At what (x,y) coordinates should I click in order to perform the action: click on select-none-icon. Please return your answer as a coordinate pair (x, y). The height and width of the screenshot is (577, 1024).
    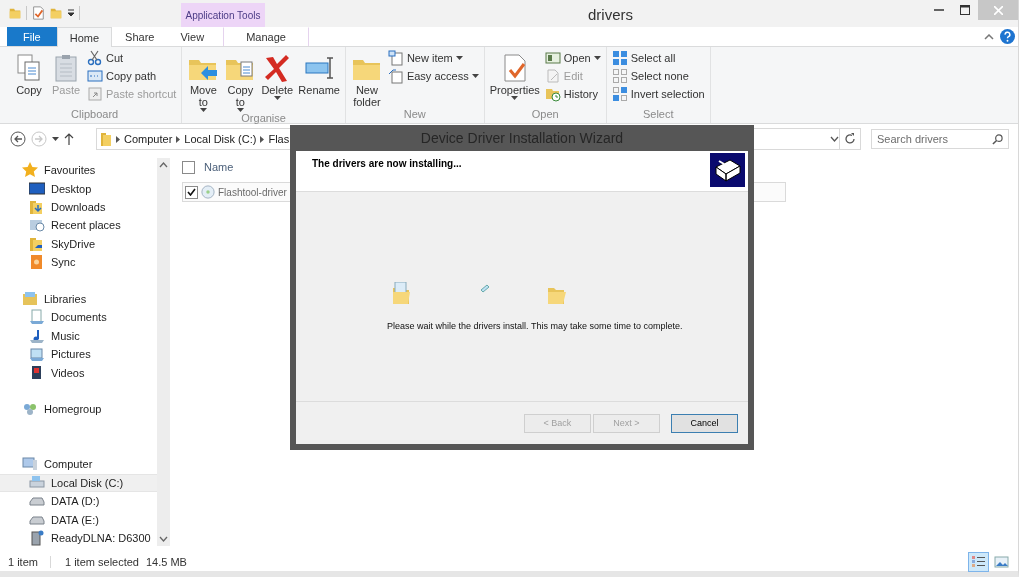
    Looking at the image, I should click on (619, 76).